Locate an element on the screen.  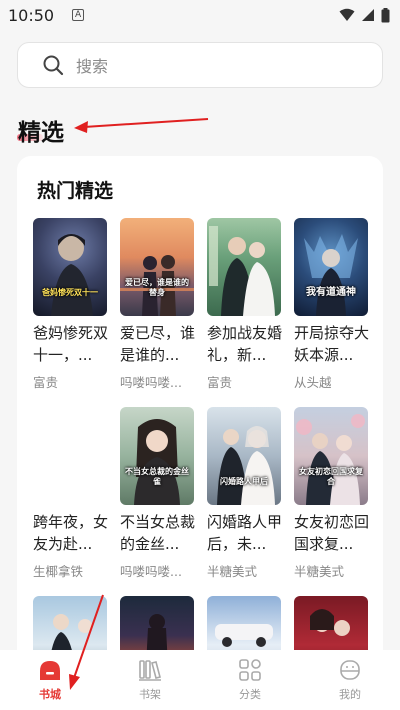
book-cover-text: 爱已尽，谁是谁的替身 is located at coordinates (157, 287).